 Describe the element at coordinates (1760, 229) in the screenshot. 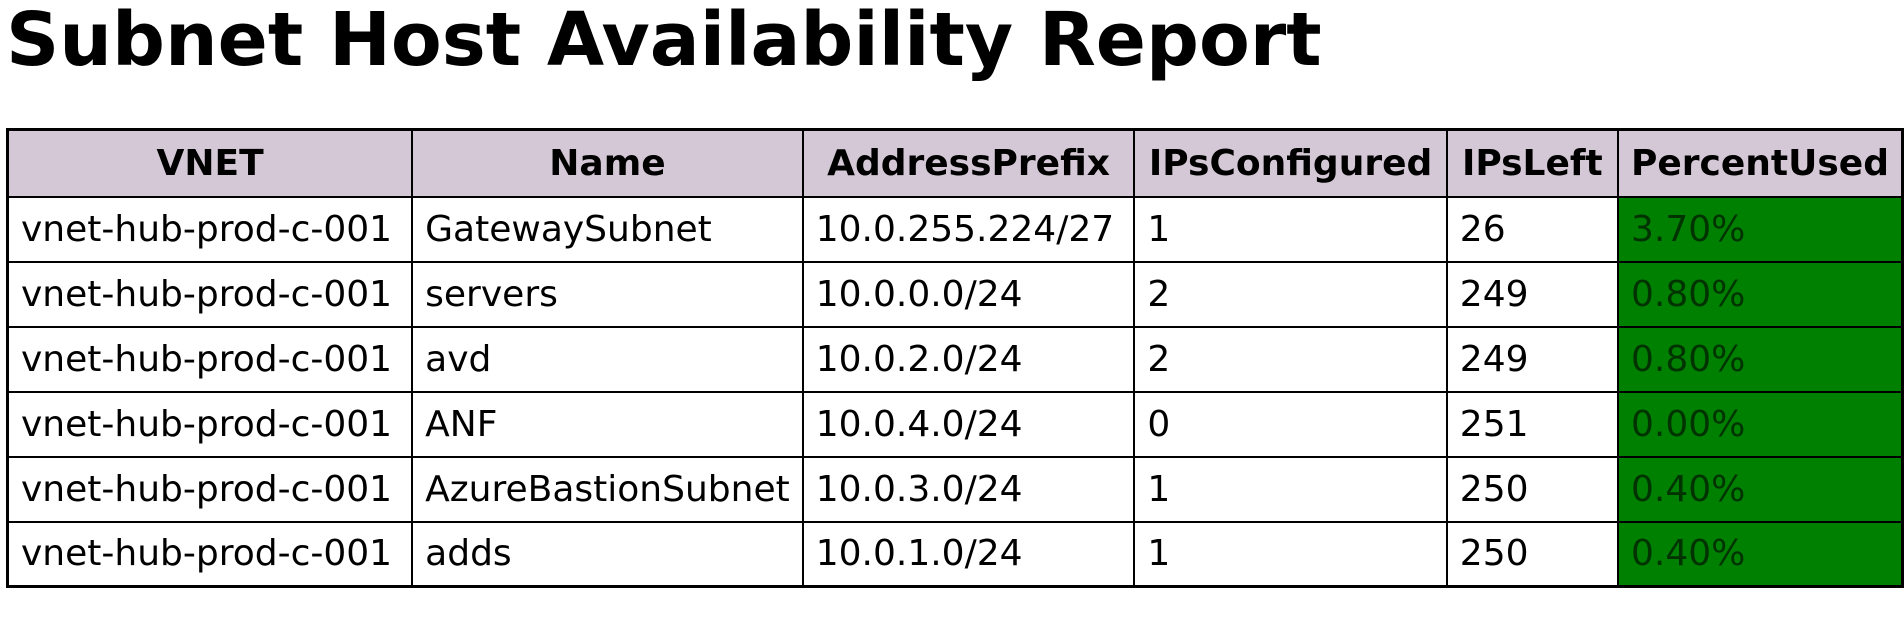

I see `cell-percent-used: 3.70%` at that location.